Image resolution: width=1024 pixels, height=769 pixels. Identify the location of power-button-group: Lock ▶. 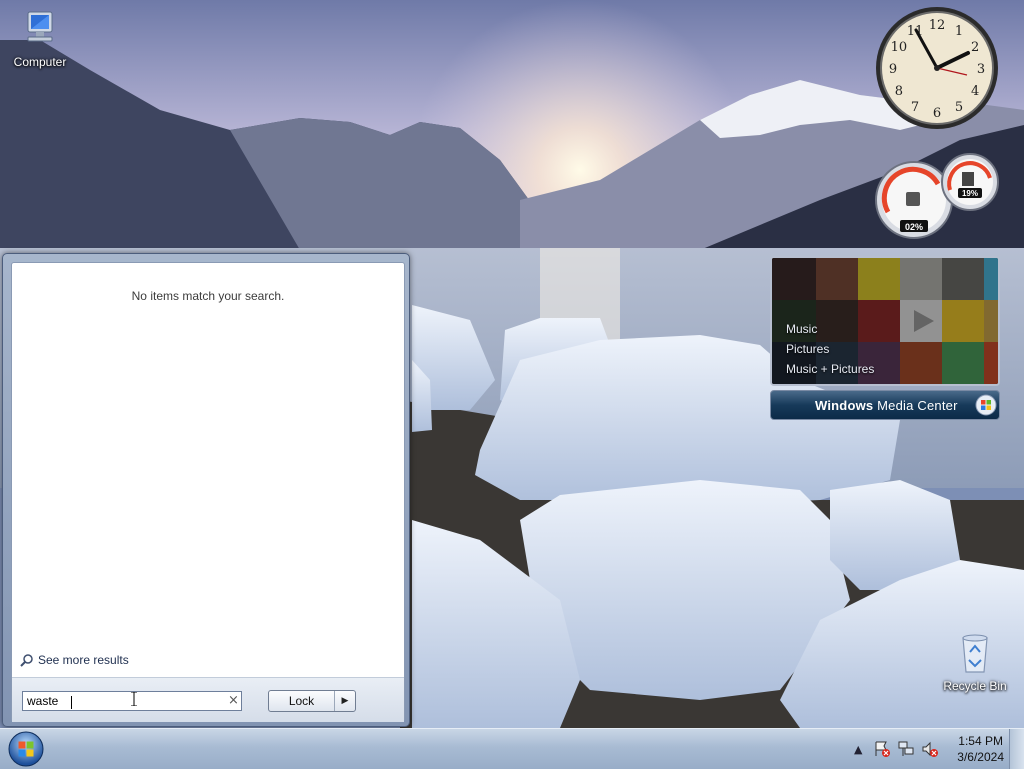
(312, 701).